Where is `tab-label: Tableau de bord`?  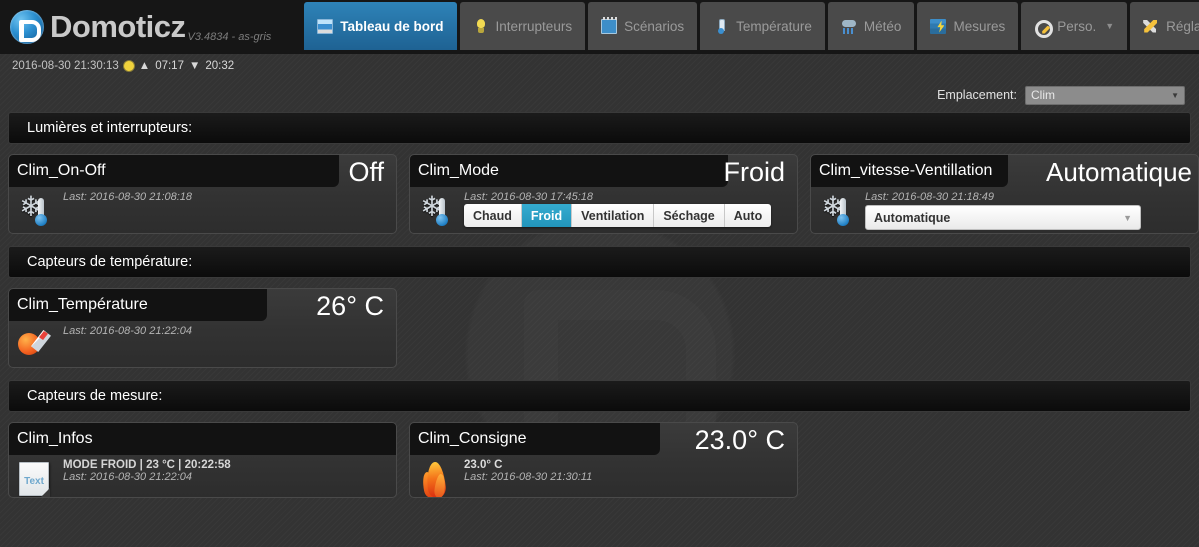 tab-label: Tableau de bord is located at coordinates (392, 26).